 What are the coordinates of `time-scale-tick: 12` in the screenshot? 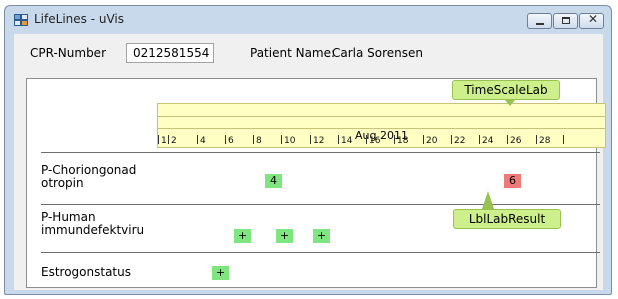 It's located at (317, 140).